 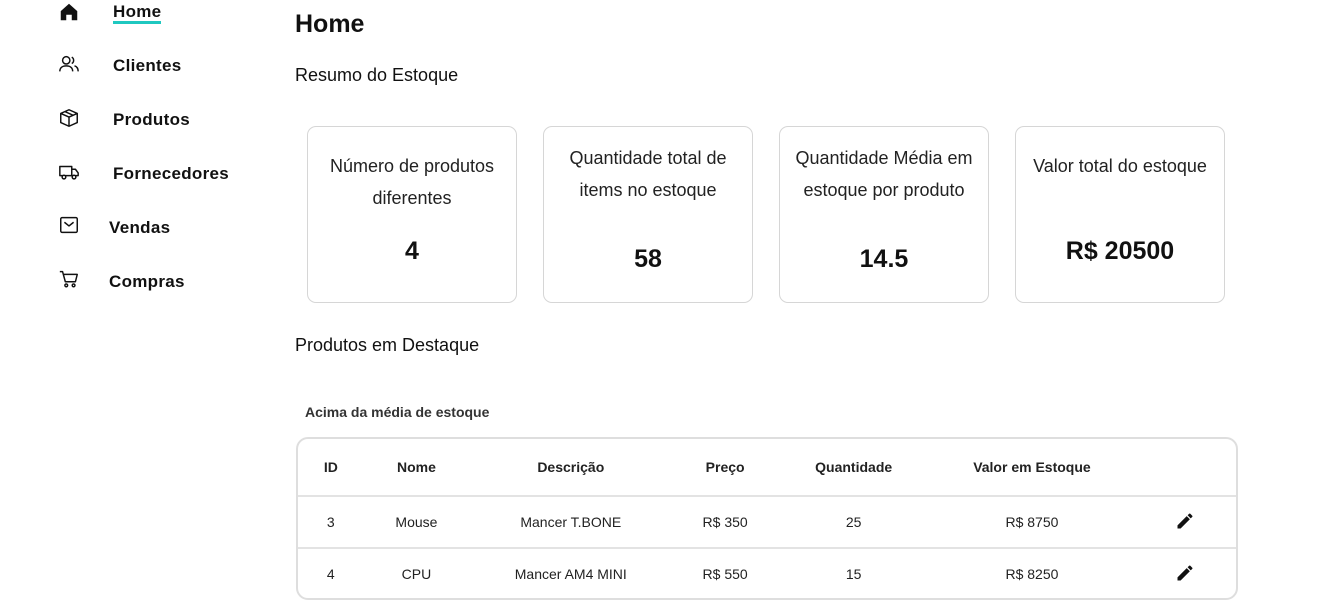 What do you see at coordinates (416, 572) in the screenshot?
I see `cell-nome: CPU` at bounding box center [416, 572].